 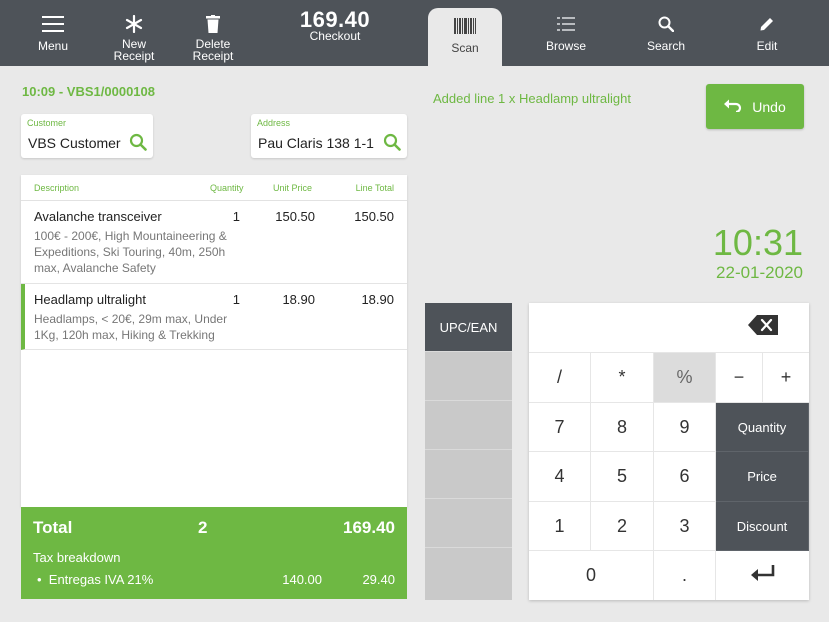 What do you see at coordinates (465, 26) in the screenshot?
I see `barcode-icon` at bounding box center [465, 26].